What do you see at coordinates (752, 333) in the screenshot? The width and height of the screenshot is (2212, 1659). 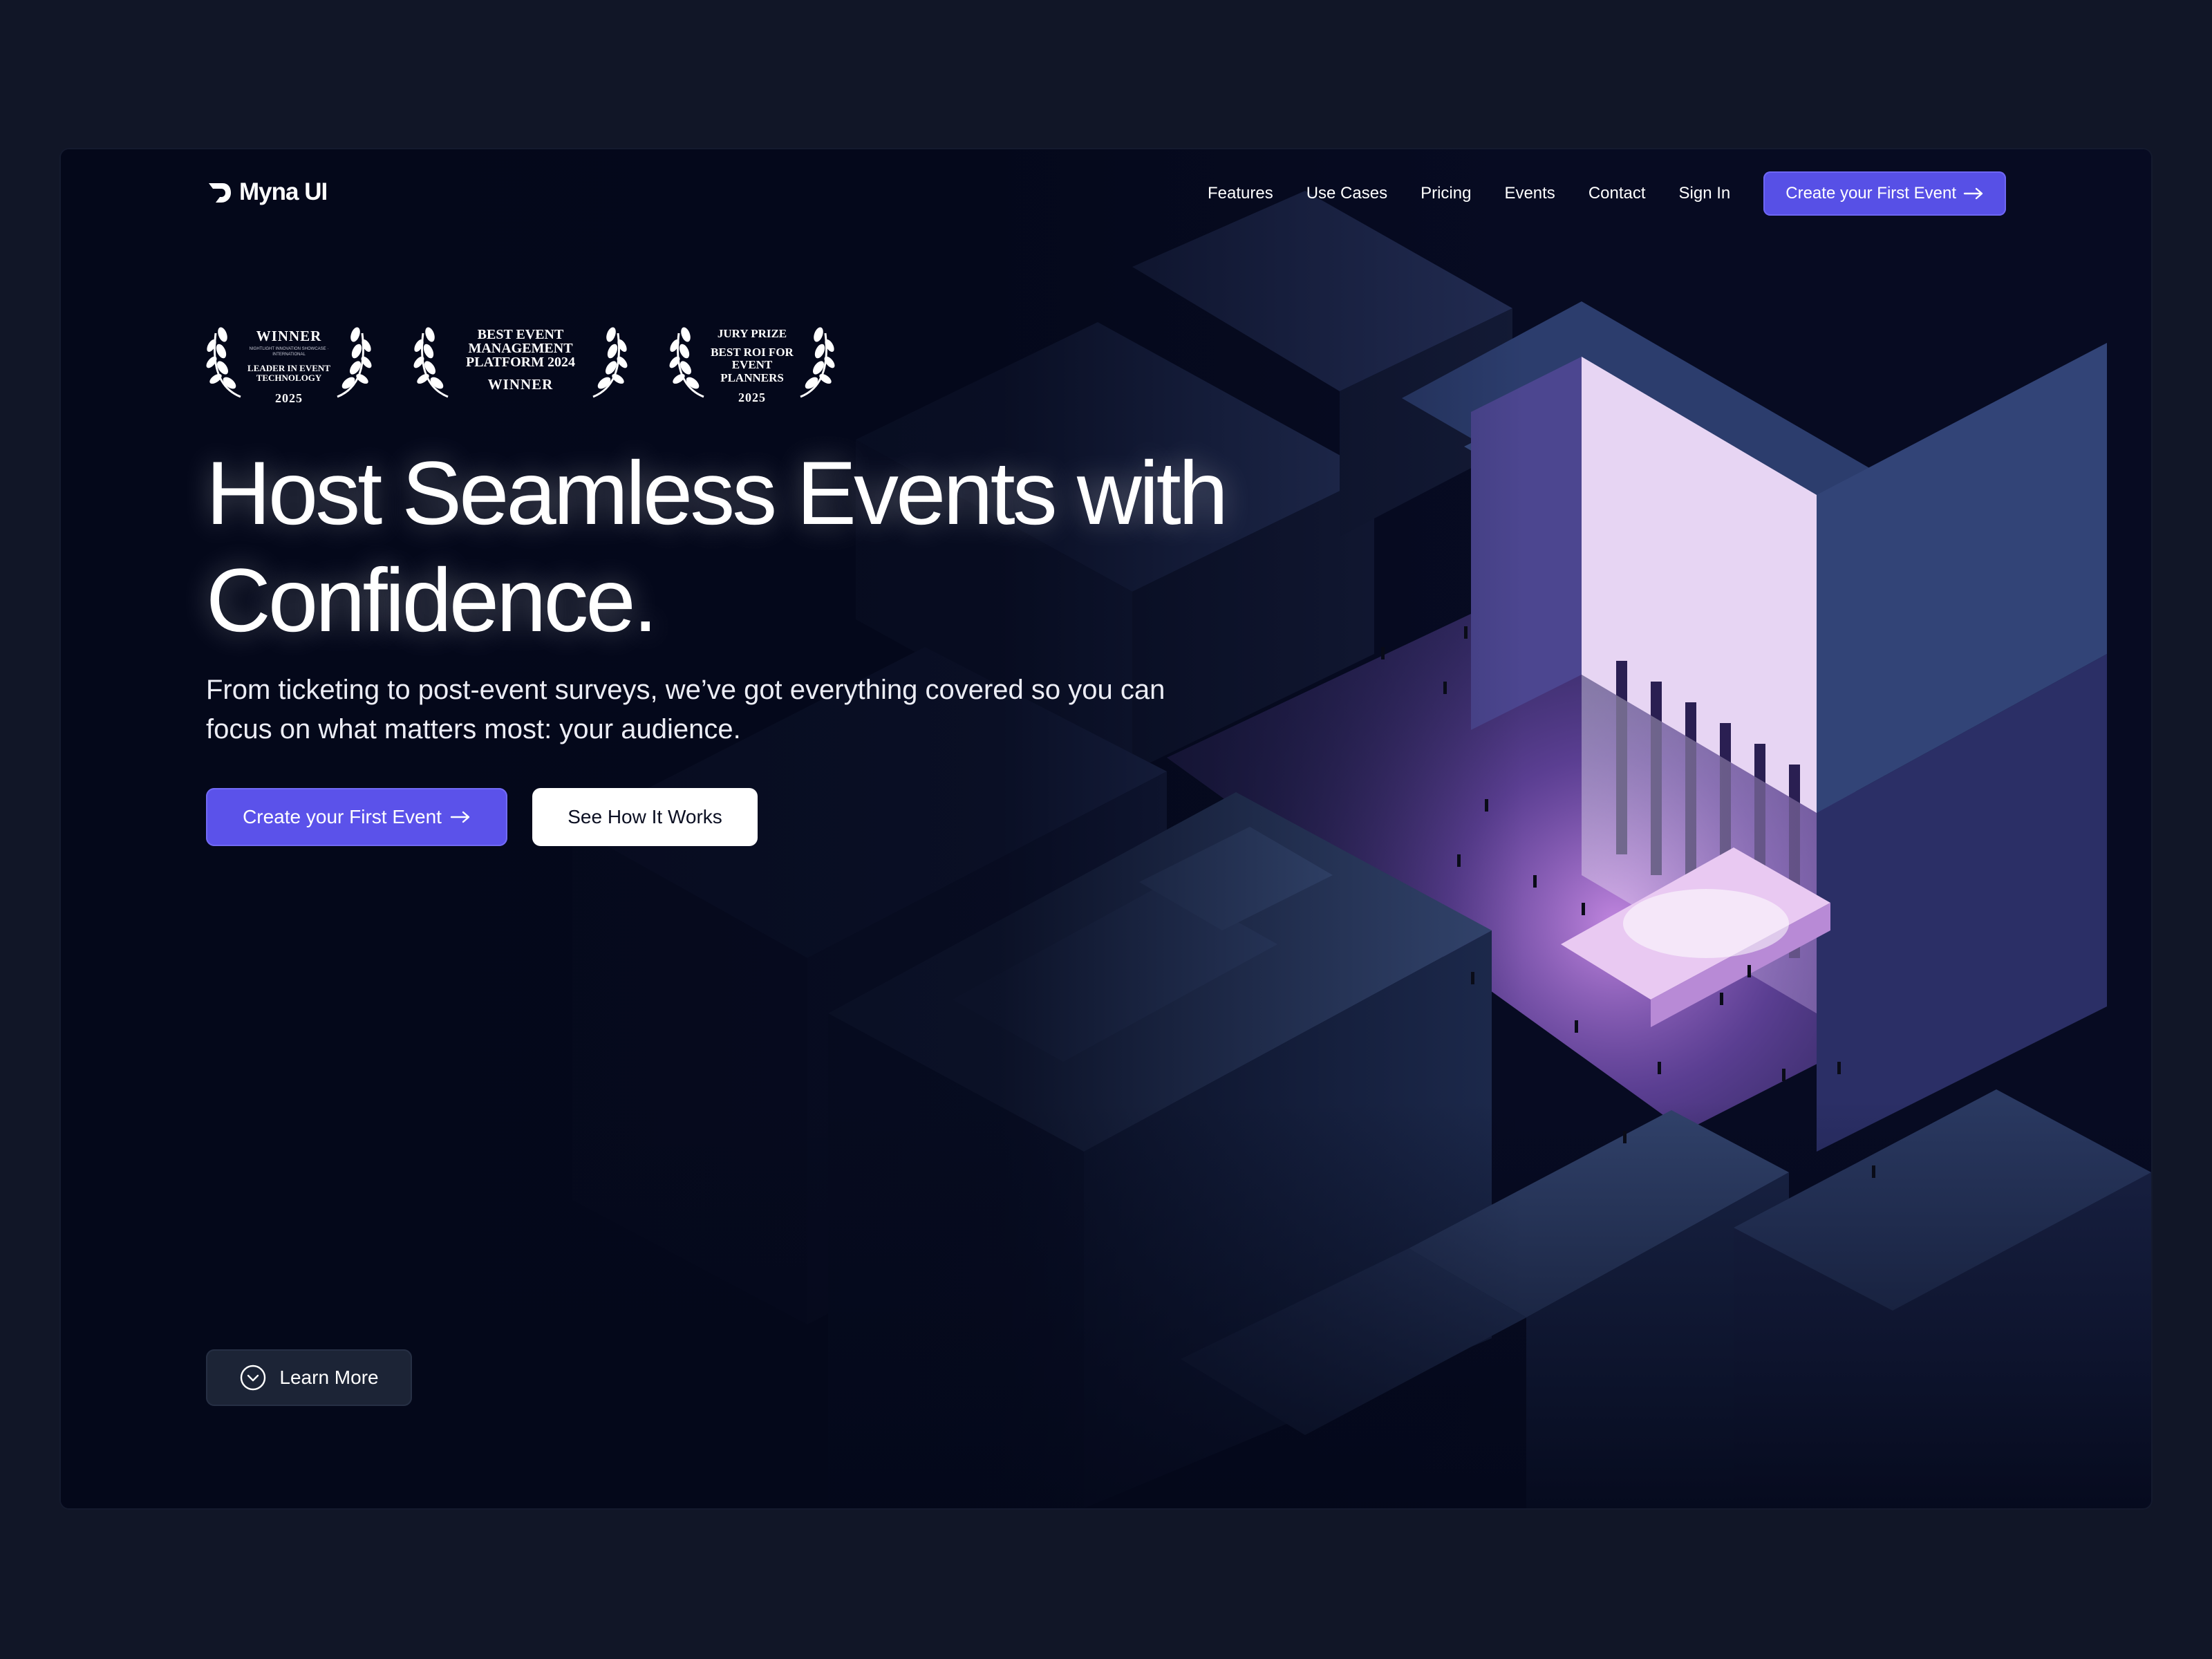 I see `award-title: JURY PRIZE` at bounding box center [752, 333].